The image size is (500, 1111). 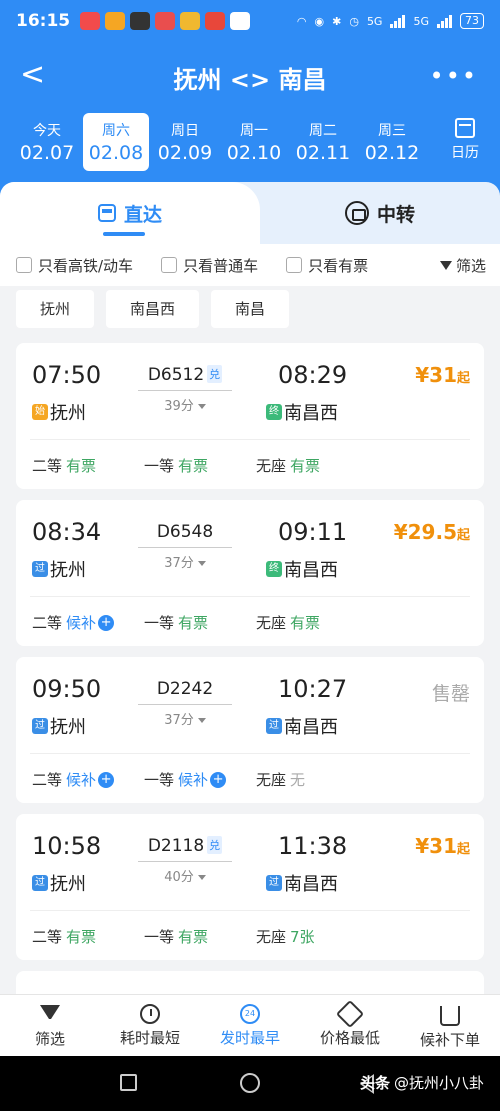 What do you see at coordinates (250, 1083) in the screenshot?
I see `home-icon` at bounding box center [250, 1083].